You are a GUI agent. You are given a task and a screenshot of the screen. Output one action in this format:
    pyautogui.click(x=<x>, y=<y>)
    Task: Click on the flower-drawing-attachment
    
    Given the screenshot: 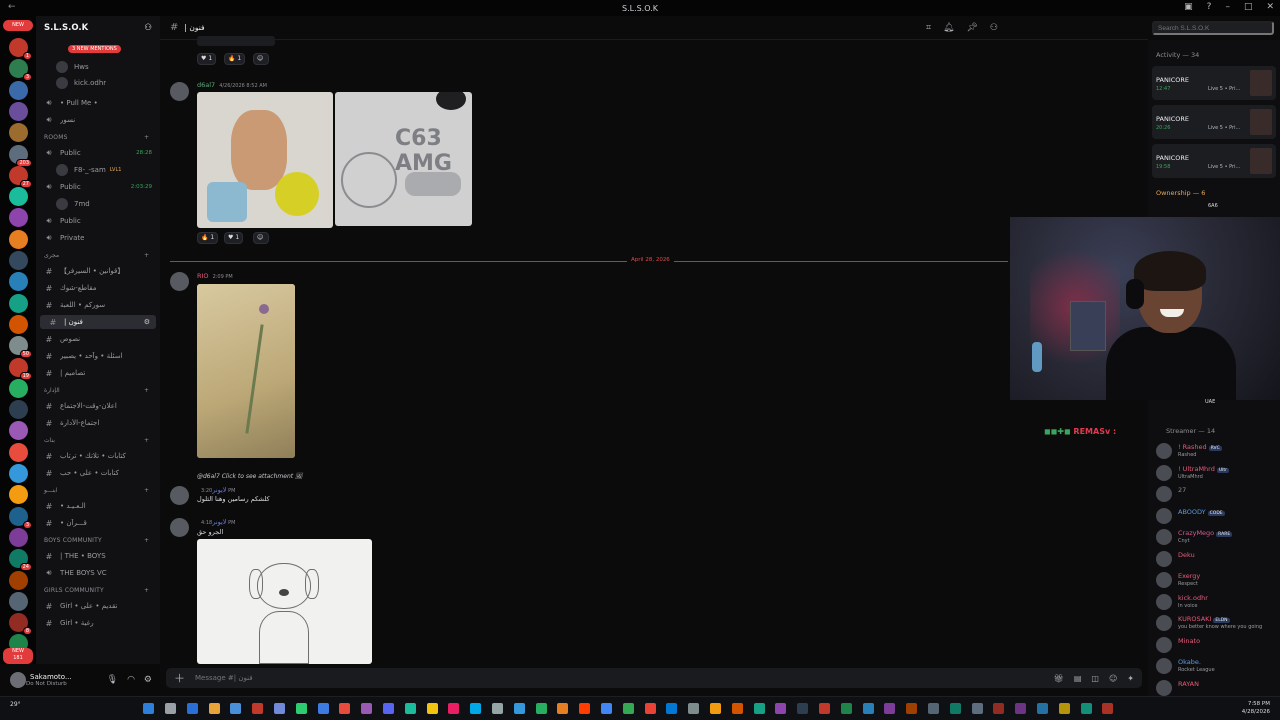 What is the action you would take?
    pyautogui.click(x=246, y=371)
    